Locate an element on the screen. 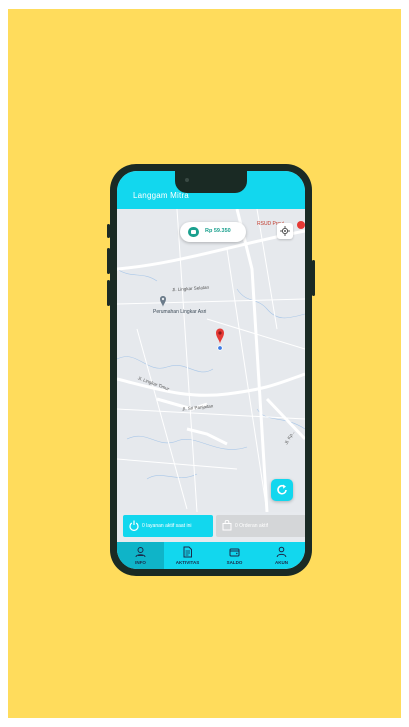  app-title: Langgam Mitra is located at coordinates (161, 195).